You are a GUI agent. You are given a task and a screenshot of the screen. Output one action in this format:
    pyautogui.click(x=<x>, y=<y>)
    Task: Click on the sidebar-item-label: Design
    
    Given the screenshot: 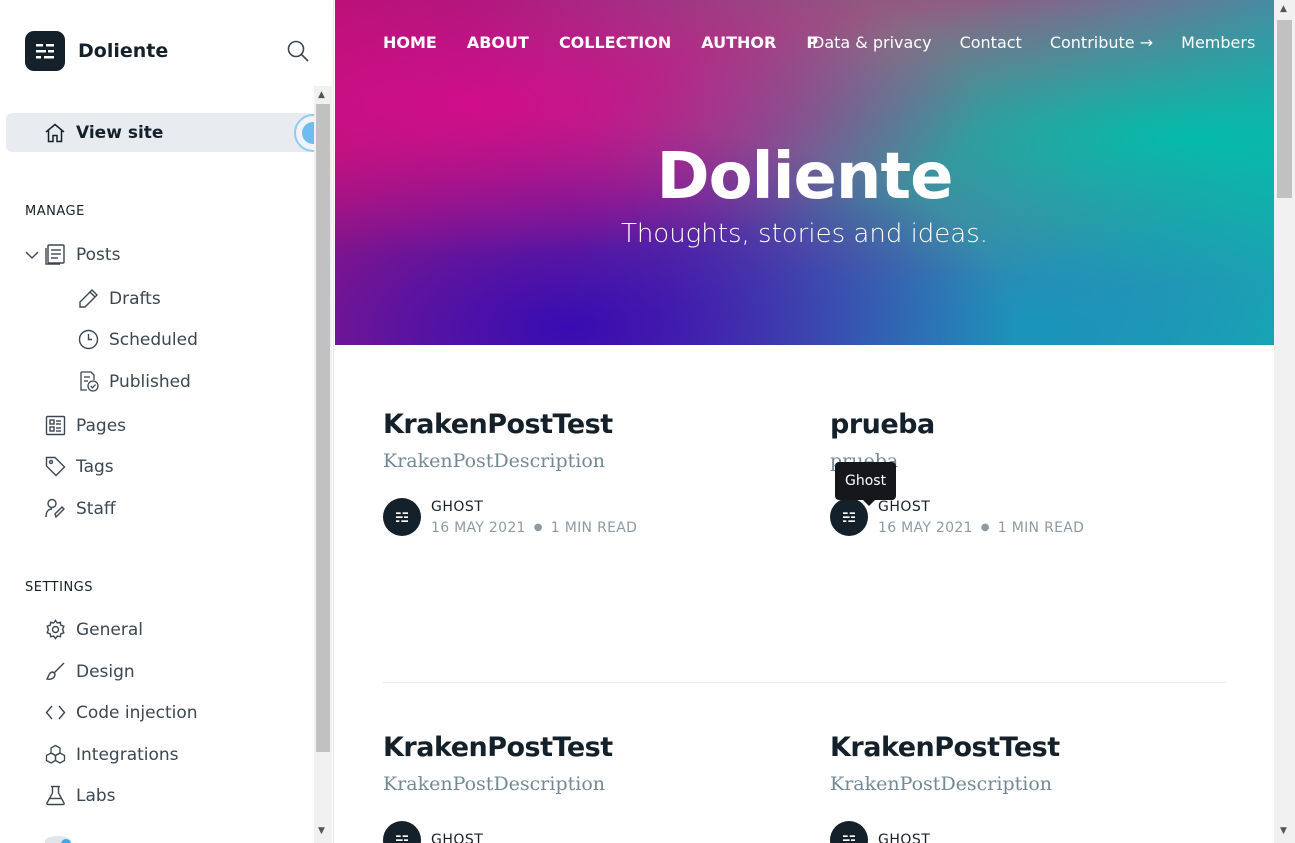 What is the action you would take?
    pyautogui.click(x=105, y=671)
    